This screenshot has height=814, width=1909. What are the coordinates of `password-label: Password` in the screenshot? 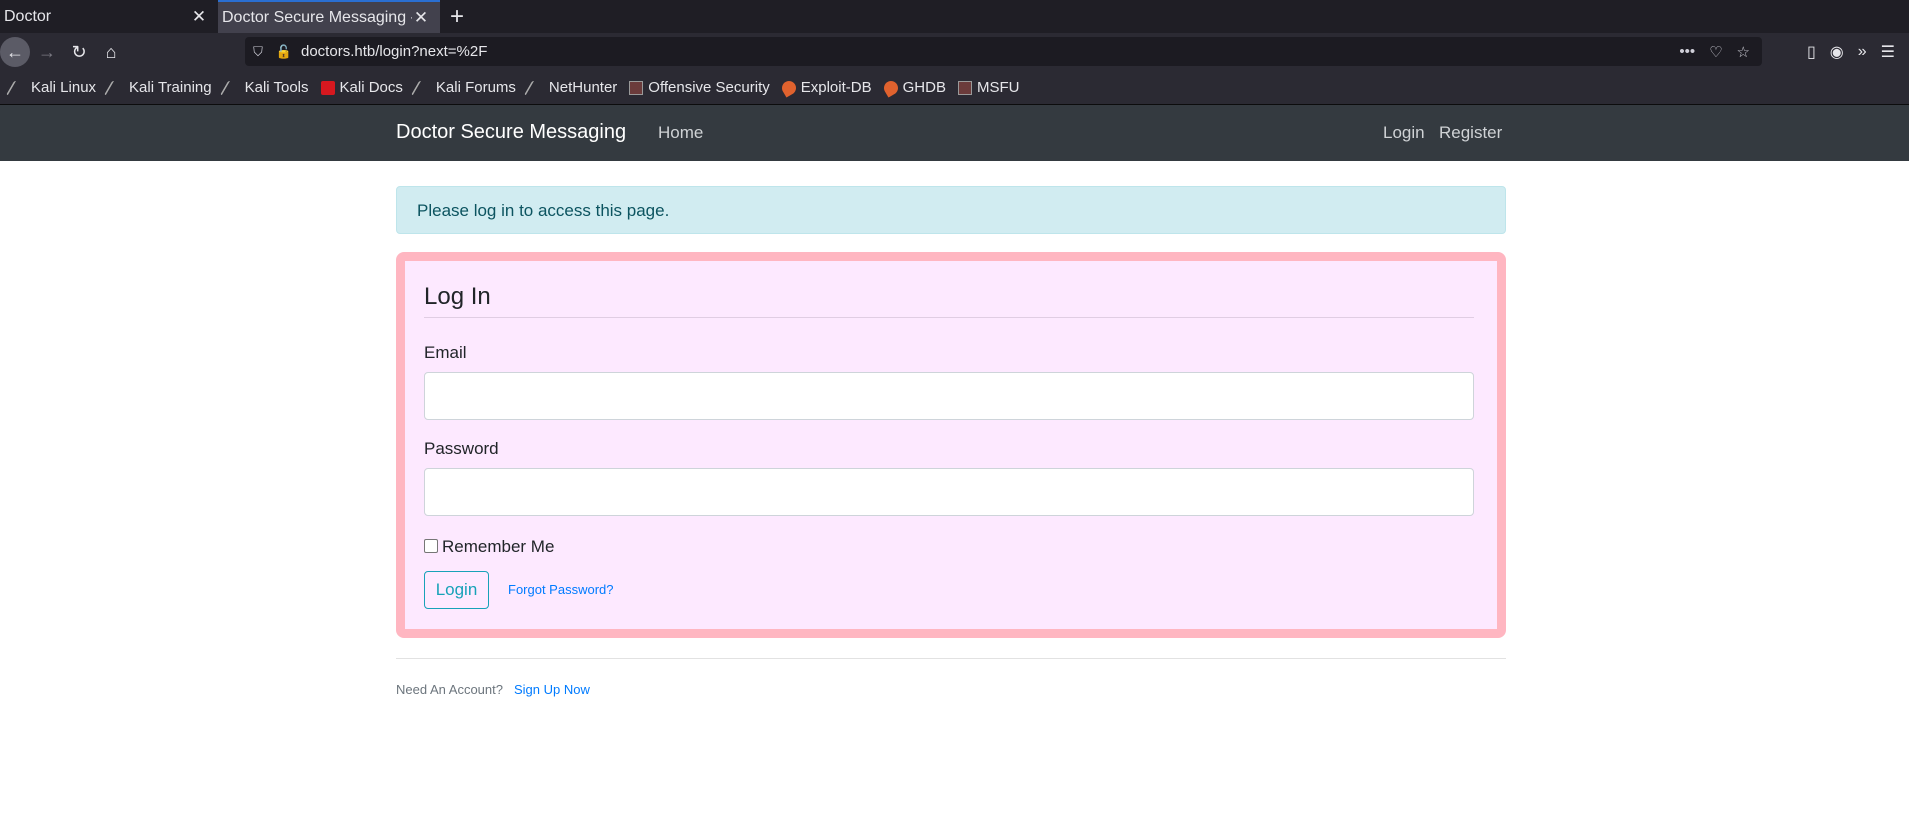 It's located at (461, 448).